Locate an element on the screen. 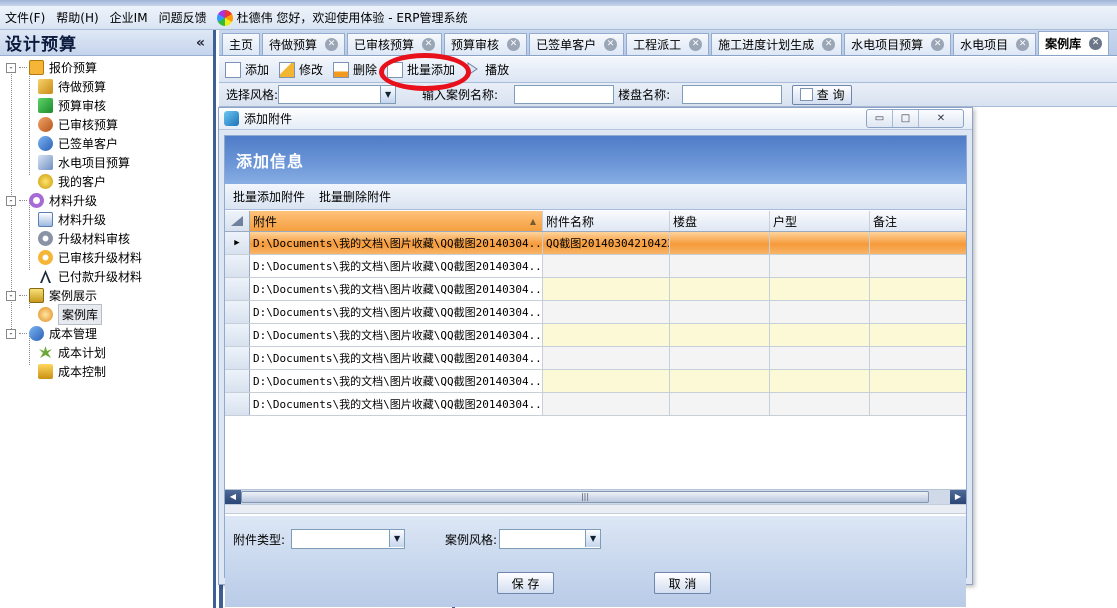  tree-item-cost-plan: 成本计划 is located at coordinates (106, 352).